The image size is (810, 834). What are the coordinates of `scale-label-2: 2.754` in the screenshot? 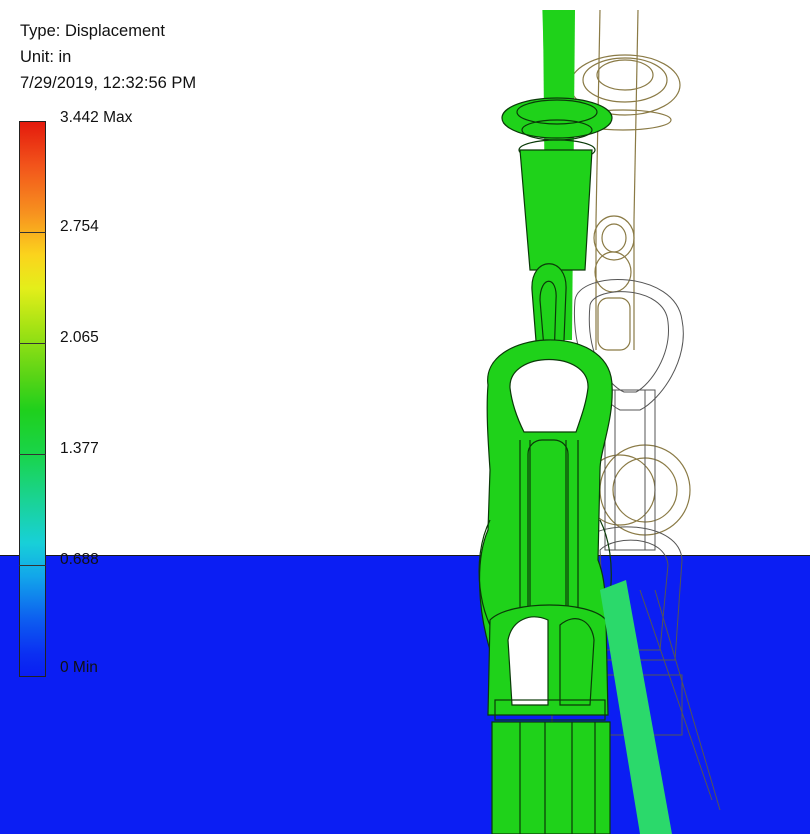 It's located at (79, 226).